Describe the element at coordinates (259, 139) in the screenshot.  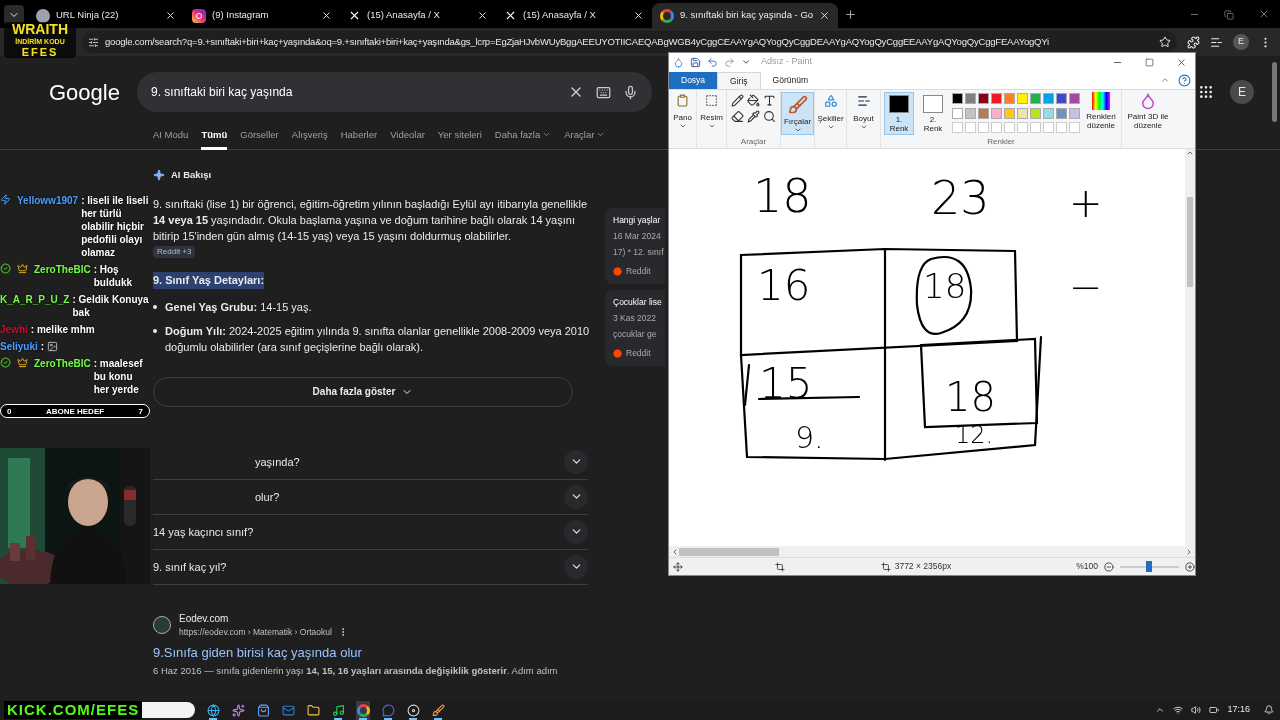
I see `search-tab: Görseller` at that location.